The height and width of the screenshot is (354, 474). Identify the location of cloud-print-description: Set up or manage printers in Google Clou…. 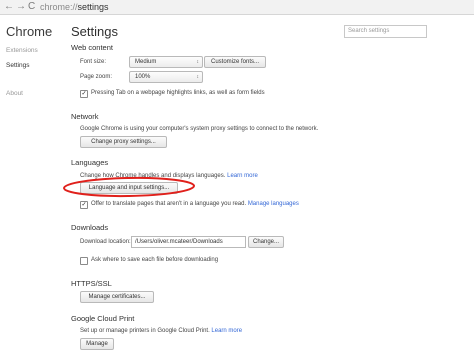
(161, 331).